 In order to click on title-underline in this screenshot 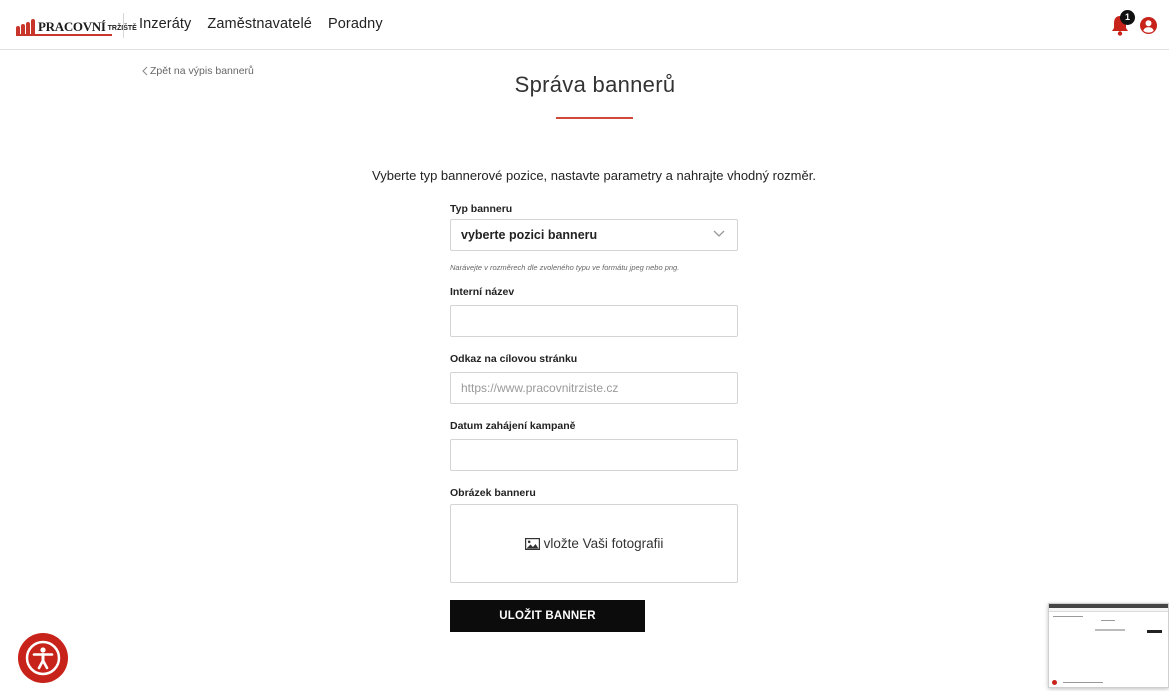, I will do `click(594, 118)`.